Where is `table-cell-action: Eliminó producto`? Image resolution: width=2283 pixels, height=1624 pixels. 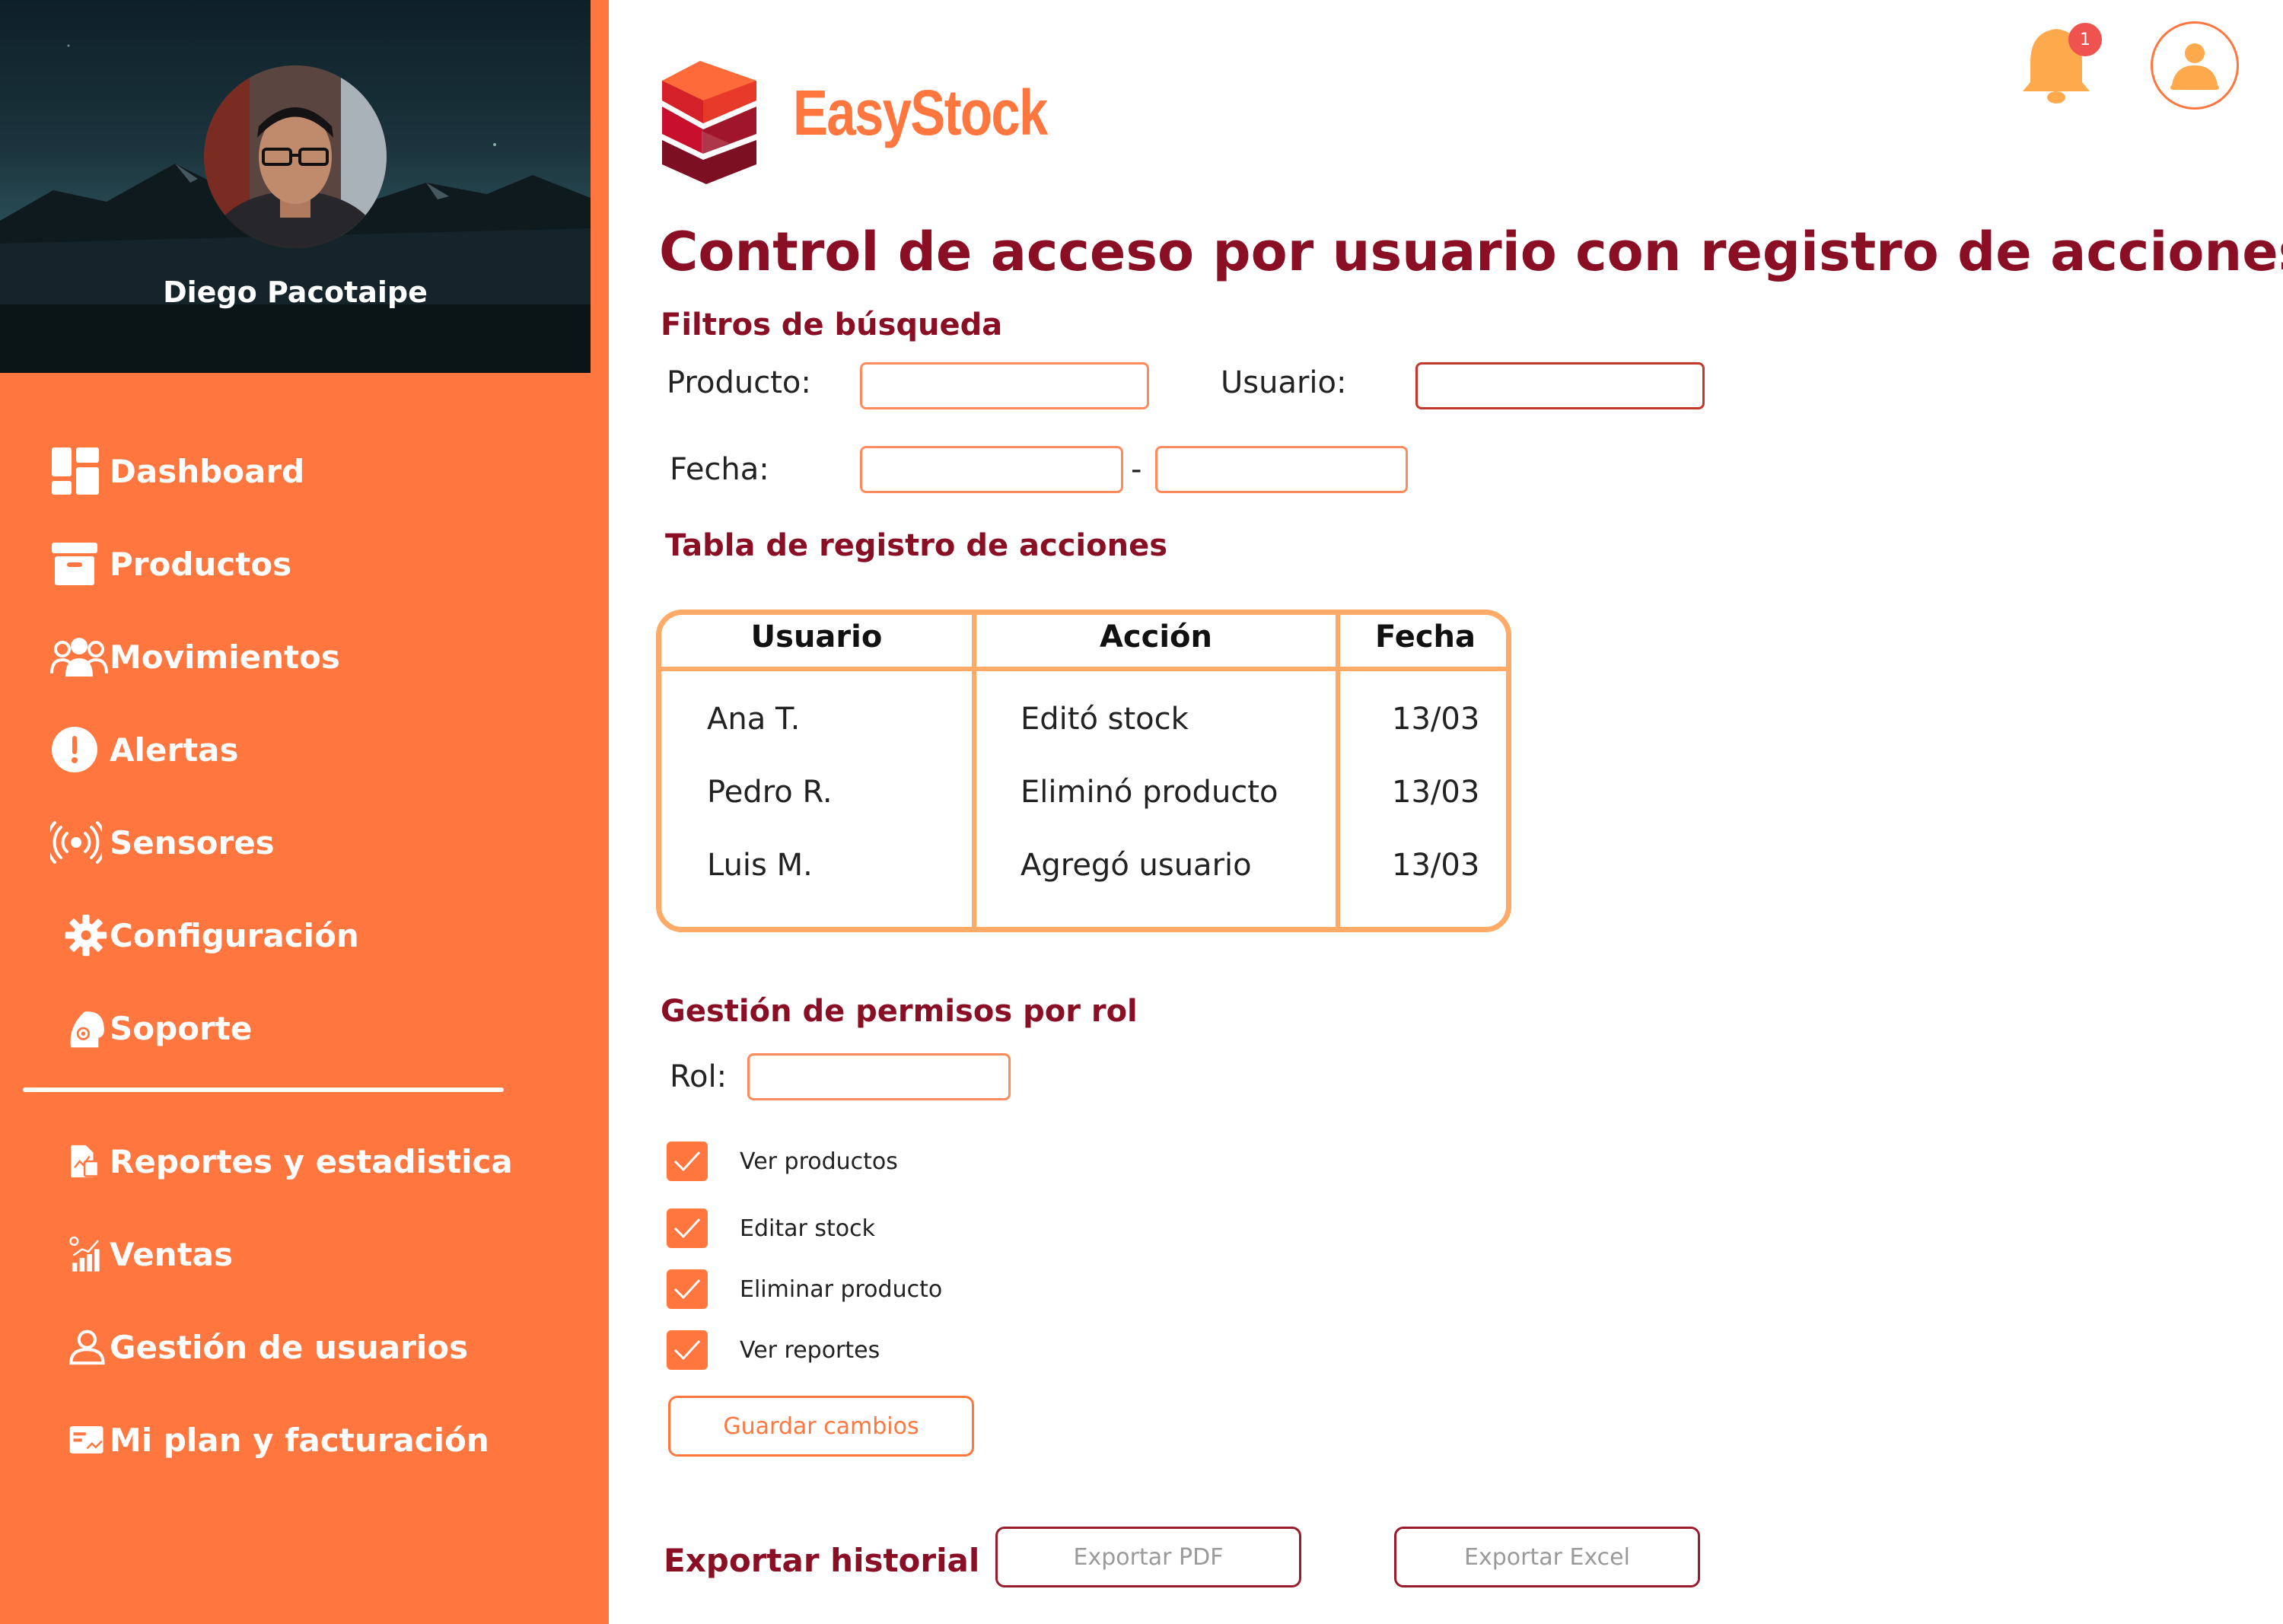
table-cell-action: Eliminó producto is located at coordinates (1149, 792).